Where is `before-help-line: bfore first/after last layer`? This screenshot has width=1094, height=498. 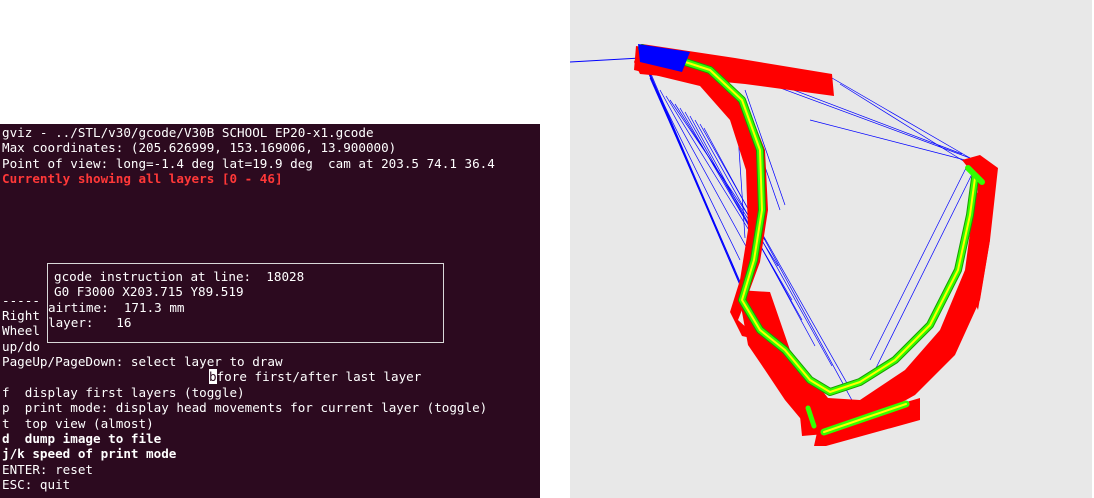
before-help-line: bfore first/after last layer is located at coordinates (315, 376).